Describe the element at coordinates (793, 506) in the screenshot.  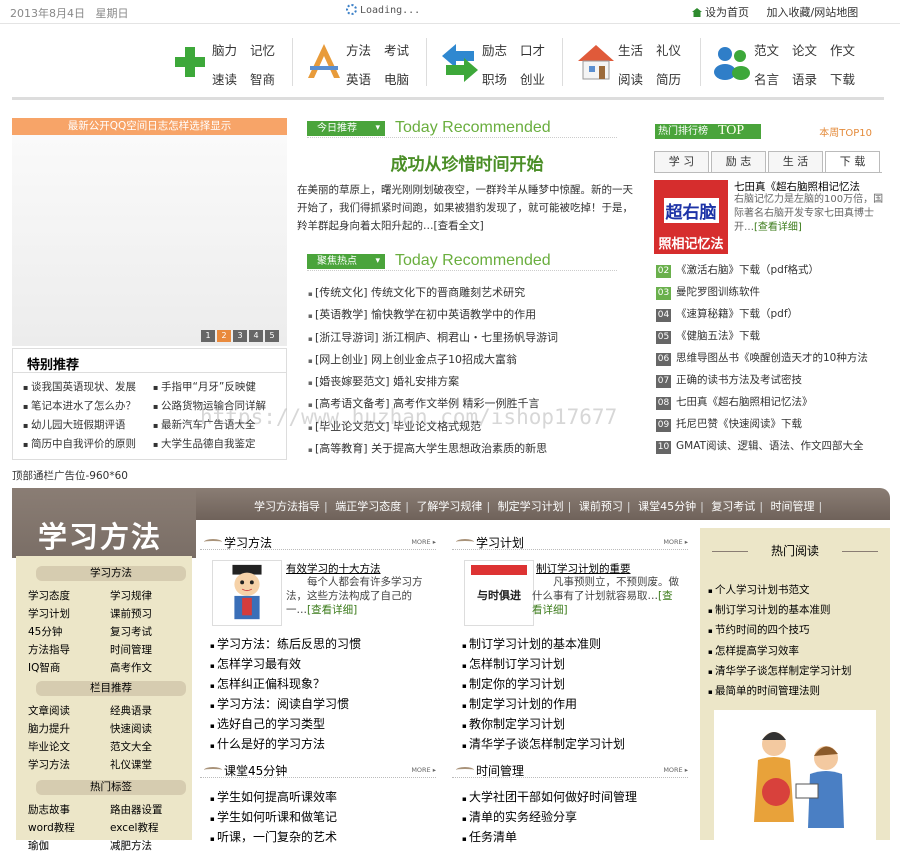
I see `section-menu-item: 时间管理` at that location.